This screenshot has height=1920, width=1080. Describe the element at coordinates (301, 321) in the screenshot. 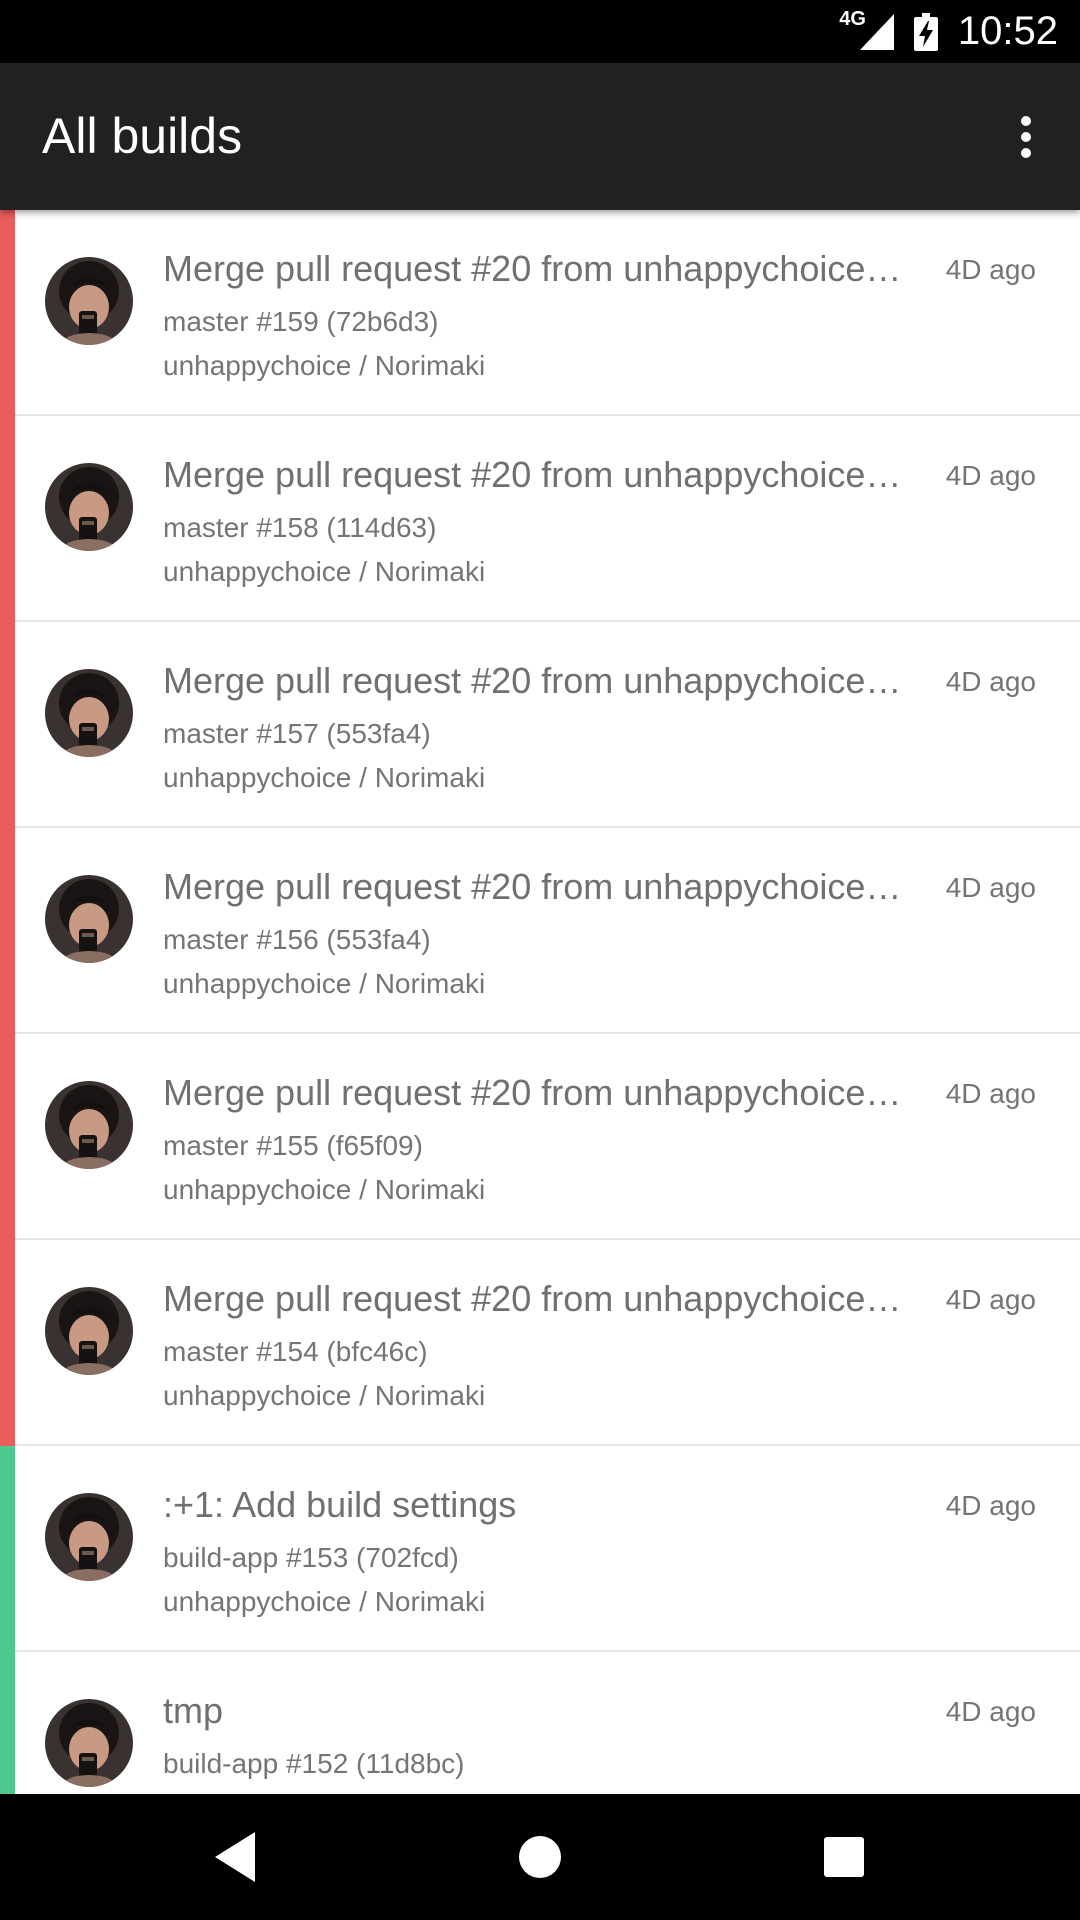

I see `build-branch-number: master #159 (72b6d3)` at that location.